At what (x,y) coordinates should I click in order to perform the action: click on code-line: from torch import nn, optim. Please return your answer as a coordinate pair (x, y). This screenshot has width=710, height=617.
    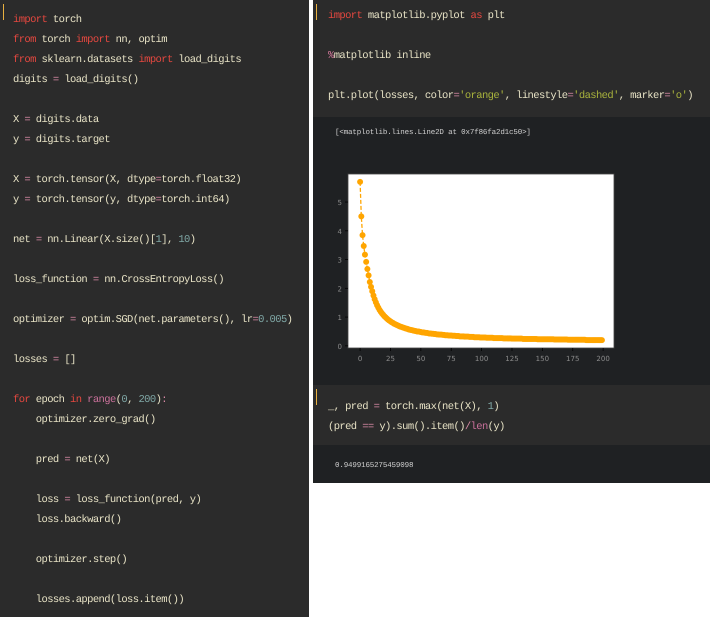
    Looking at the image, I should click on (90, 40).